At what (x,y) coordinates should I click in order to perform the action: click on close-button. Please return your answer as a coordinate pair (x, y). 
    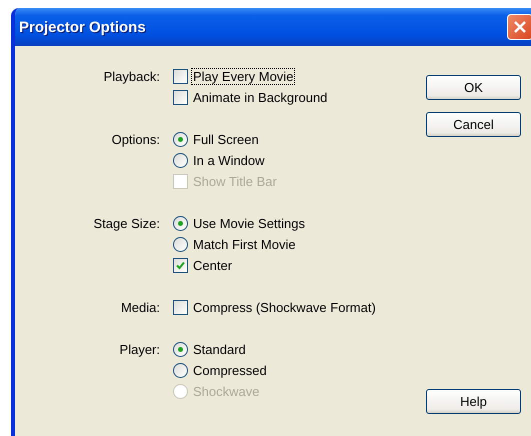
    Looking at the image, I should click on (519, 27).